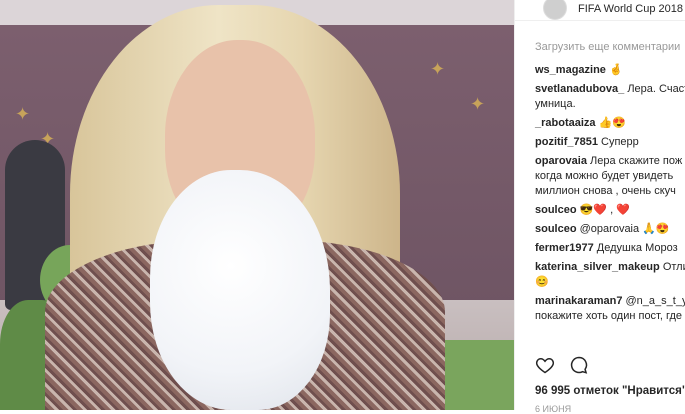 This screenshot has height=414, width=685. I want to click on comment: katerina_silver_makeup Отли 😊, so click(610, 275).